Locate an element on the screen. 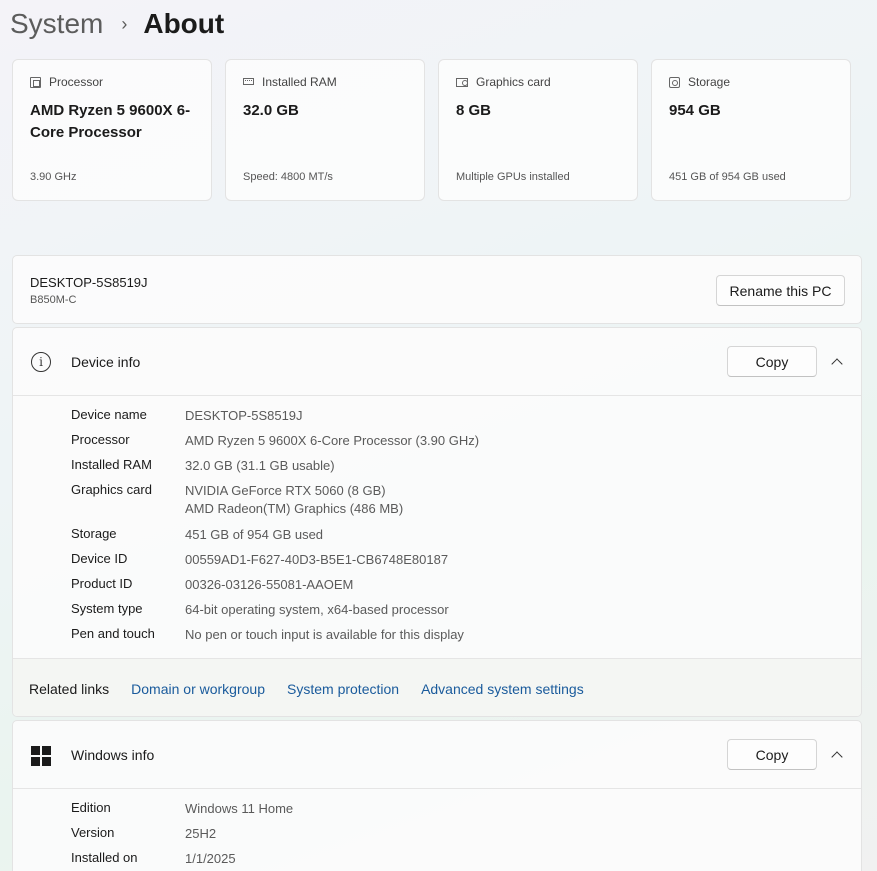 This screenshot has width=877, height=871. spec-value: 32.0 GB (31.1 GB usable) is located at coordinates (260, 465).